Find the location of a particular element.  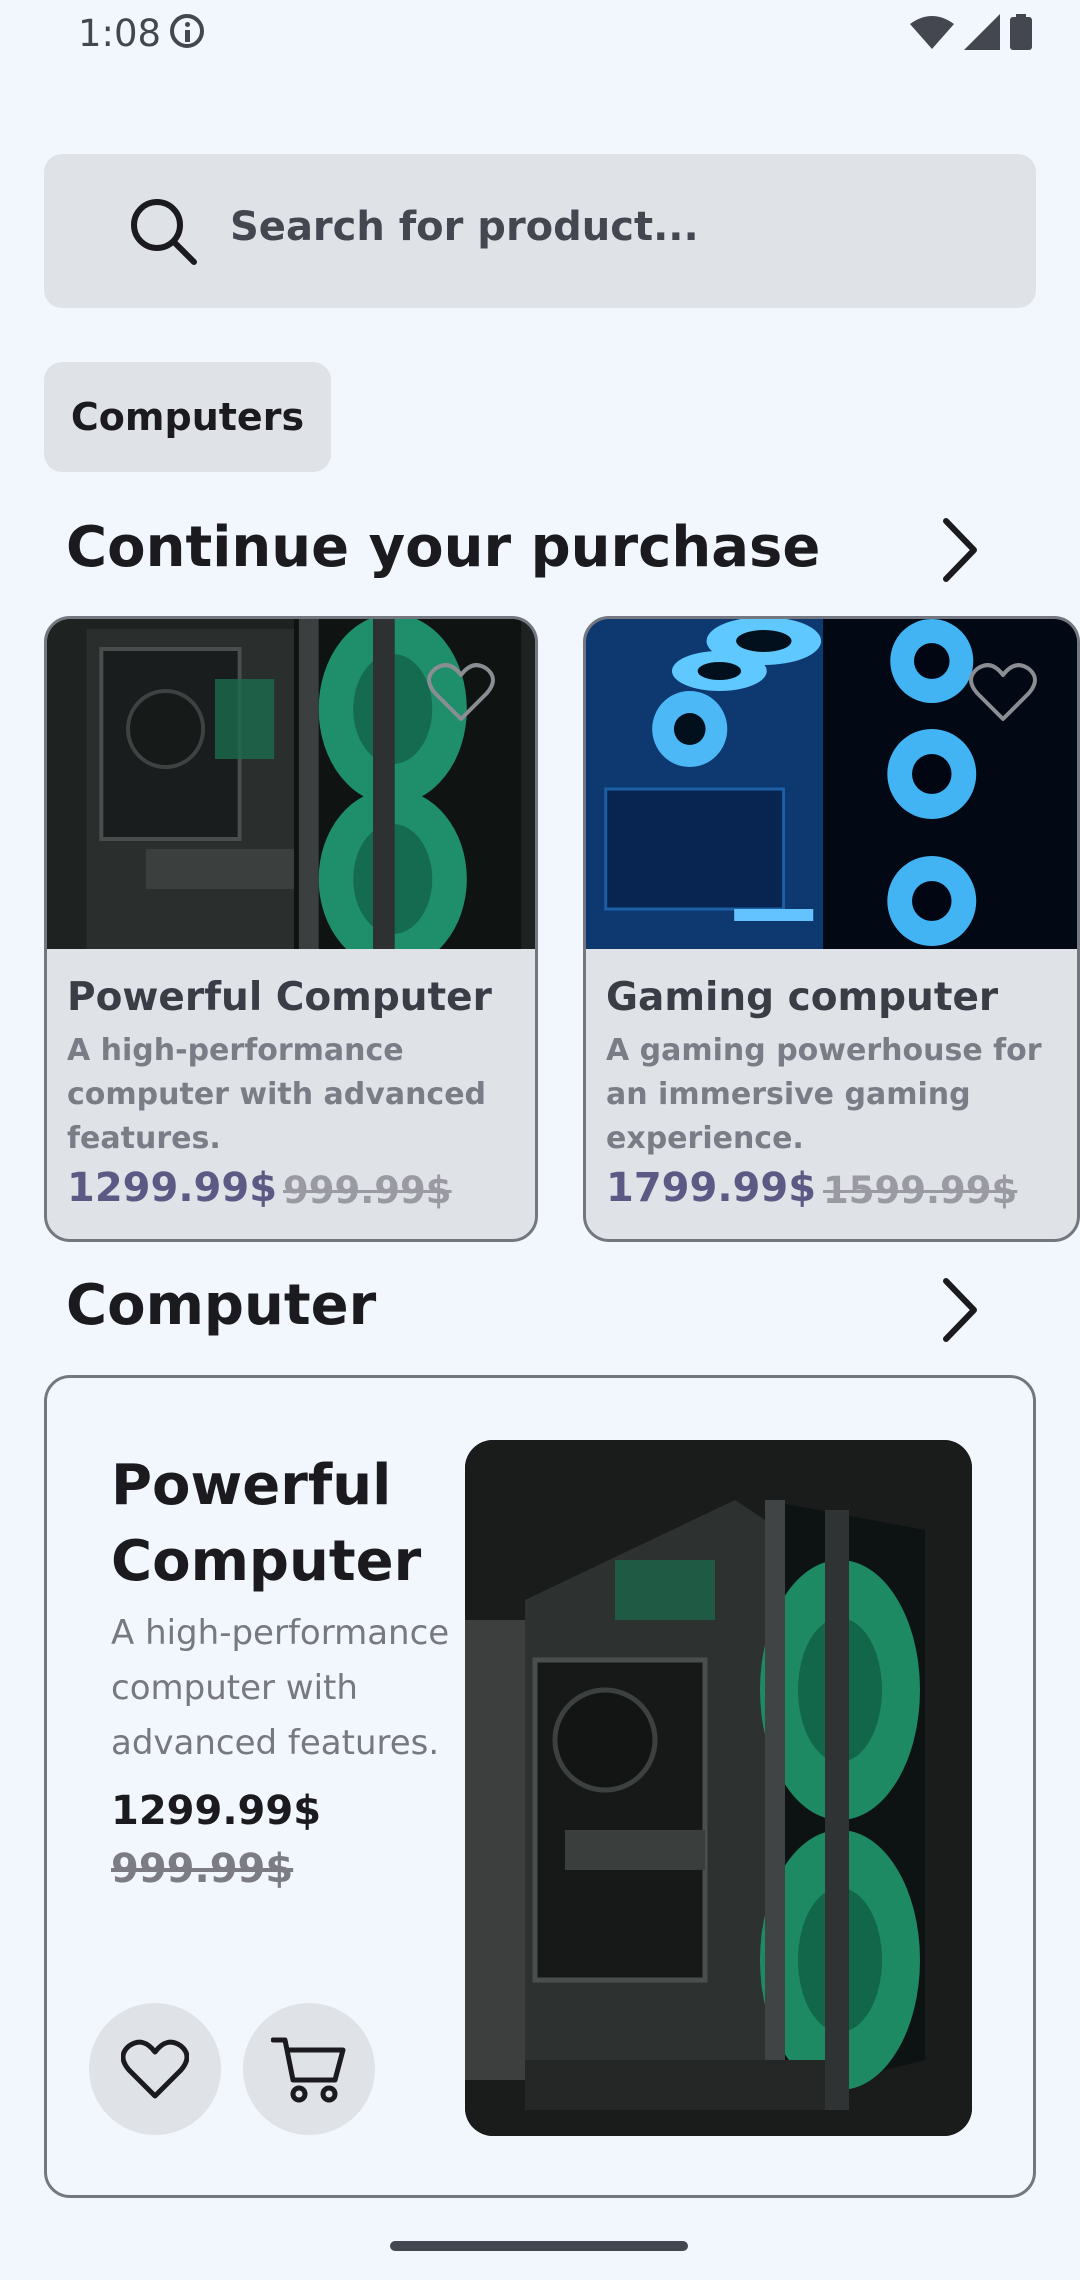

category-chip-computers: Computers is located at coordinates (187, 417).